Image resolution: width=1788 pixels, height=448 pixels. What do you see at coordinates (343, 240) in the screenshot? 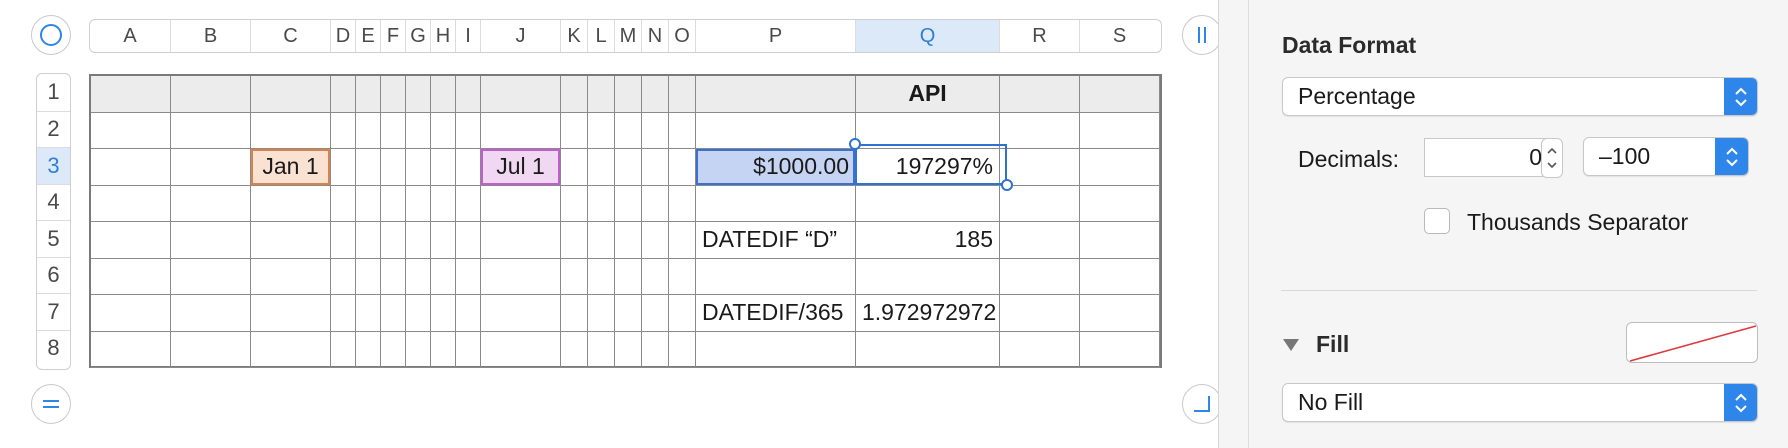
I see `cell-d5` at bounding box center [343, 240].